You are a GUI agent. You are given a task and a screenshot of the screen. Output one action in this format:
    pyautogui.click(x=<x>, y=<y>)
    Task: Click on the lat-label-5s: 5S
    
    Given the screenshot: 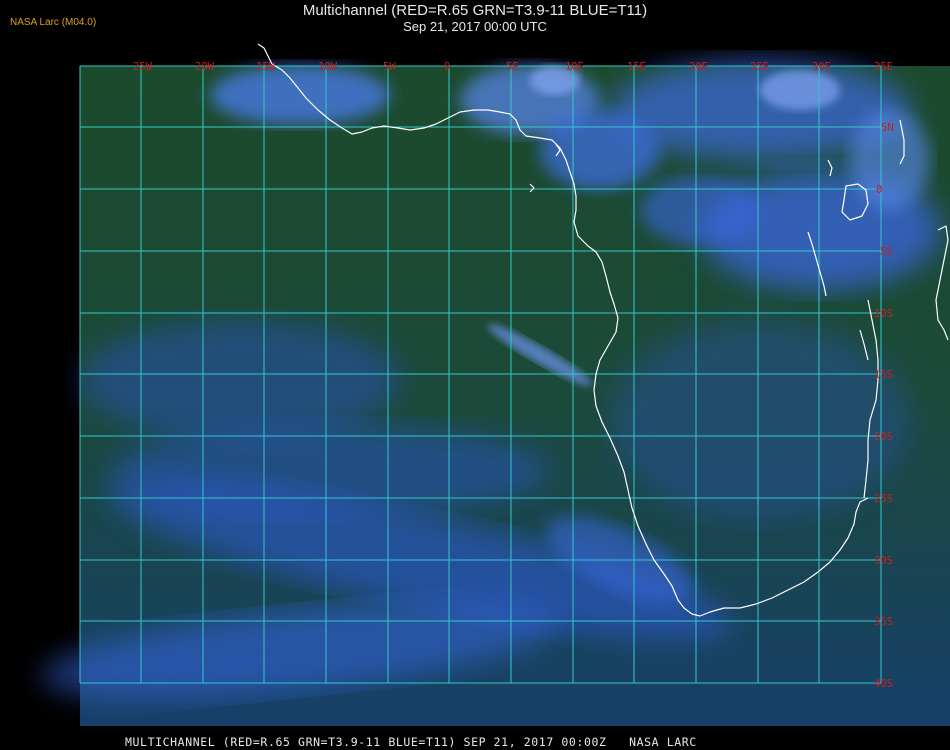 What is the action you would take?
    pyautogui.click(x=886, y=252)
    